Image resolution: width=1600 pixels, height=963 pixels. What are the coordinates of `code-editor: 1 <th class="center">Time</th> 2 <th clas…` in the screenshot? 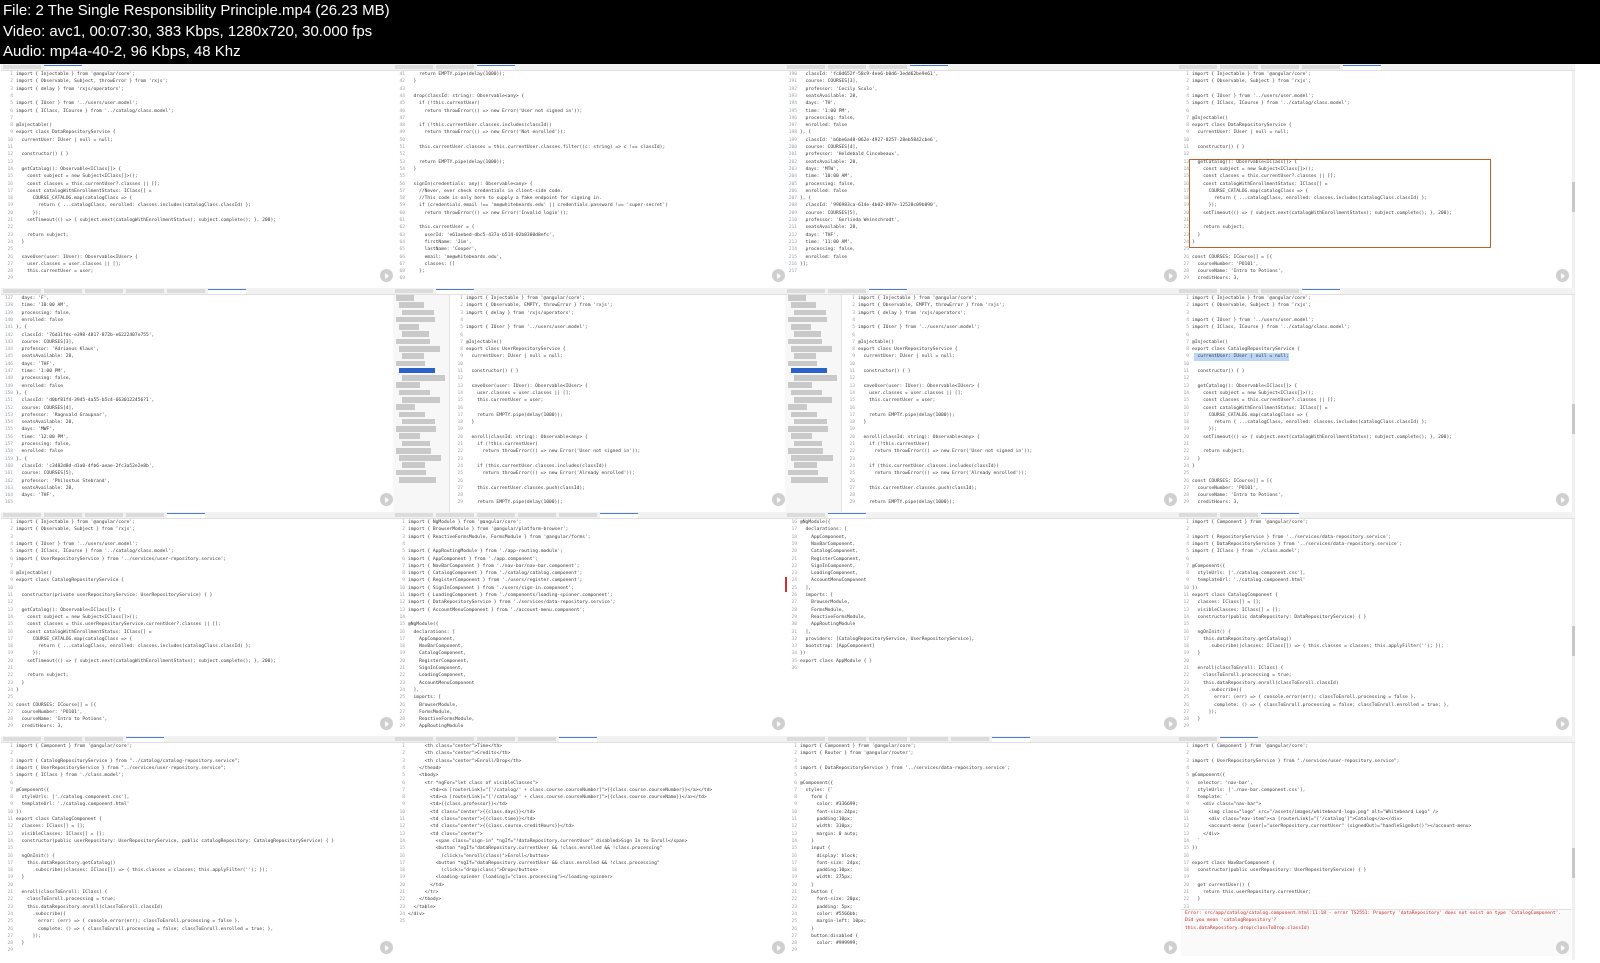 It's located at (592, 851).